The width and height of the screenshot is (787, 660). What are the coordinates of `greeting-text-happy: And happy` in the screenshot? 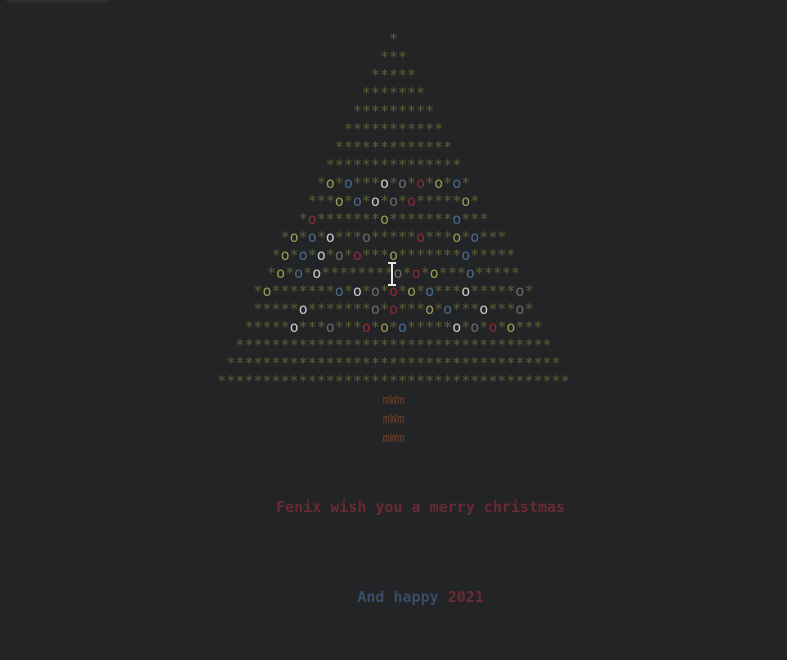 It's located at (402, 597).